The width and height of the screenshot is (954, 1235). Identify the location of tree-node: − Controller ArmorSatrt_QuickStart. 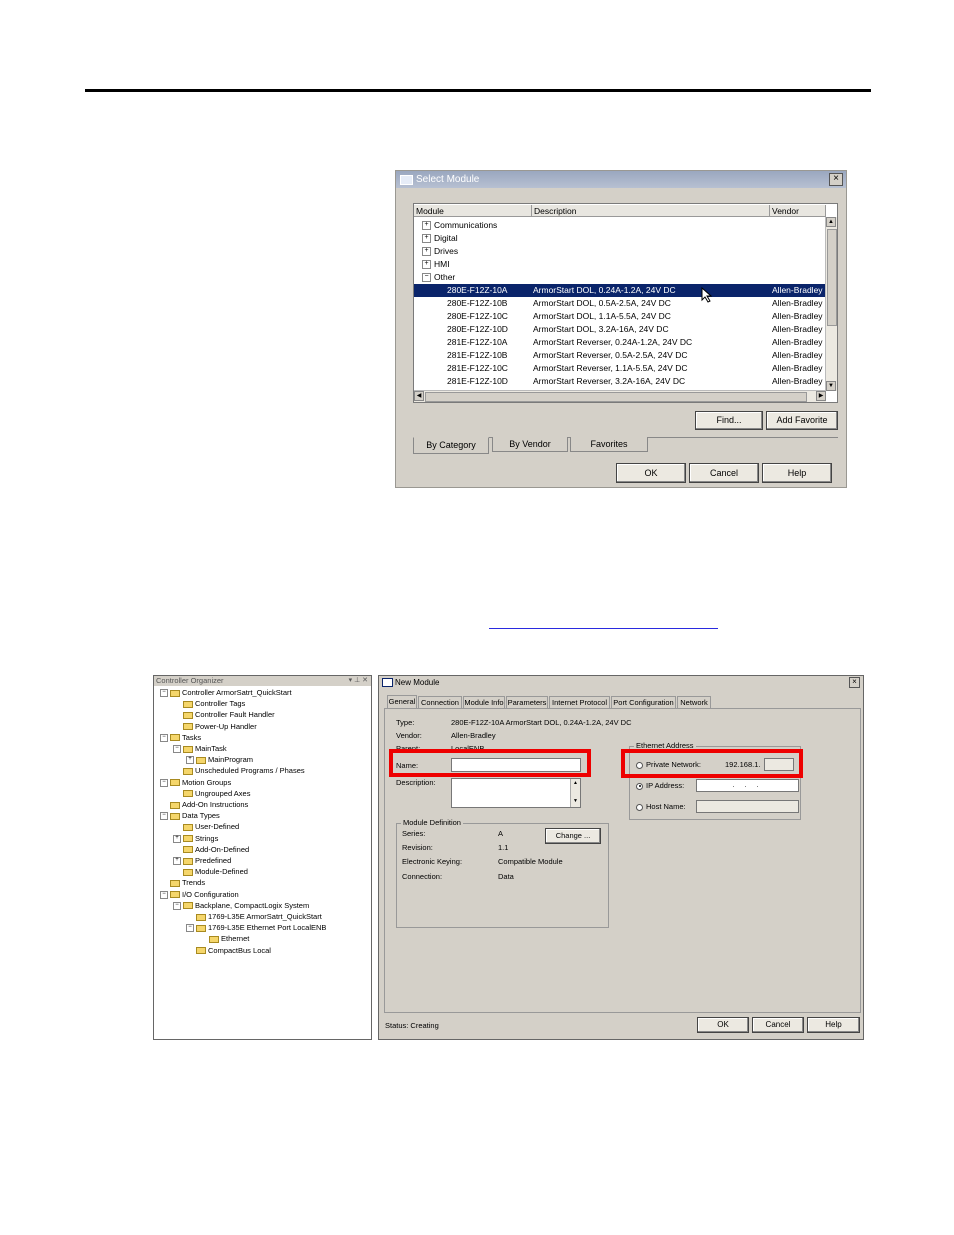
(226, 693).